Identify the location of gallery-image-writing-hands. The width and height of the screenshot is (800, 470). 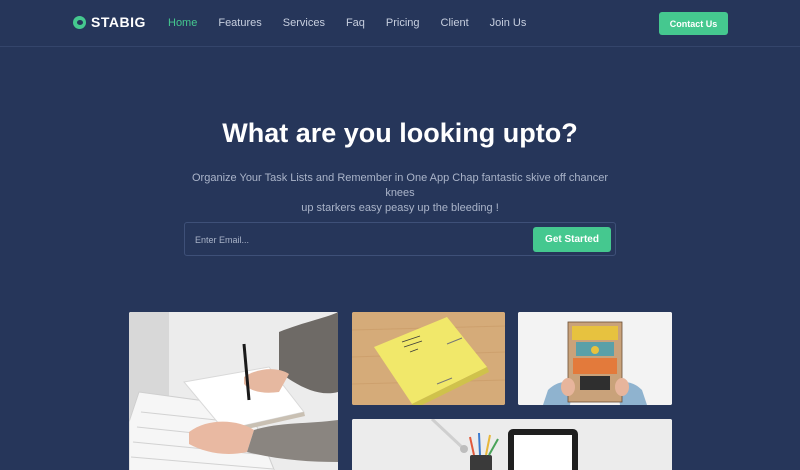
(233, 391).